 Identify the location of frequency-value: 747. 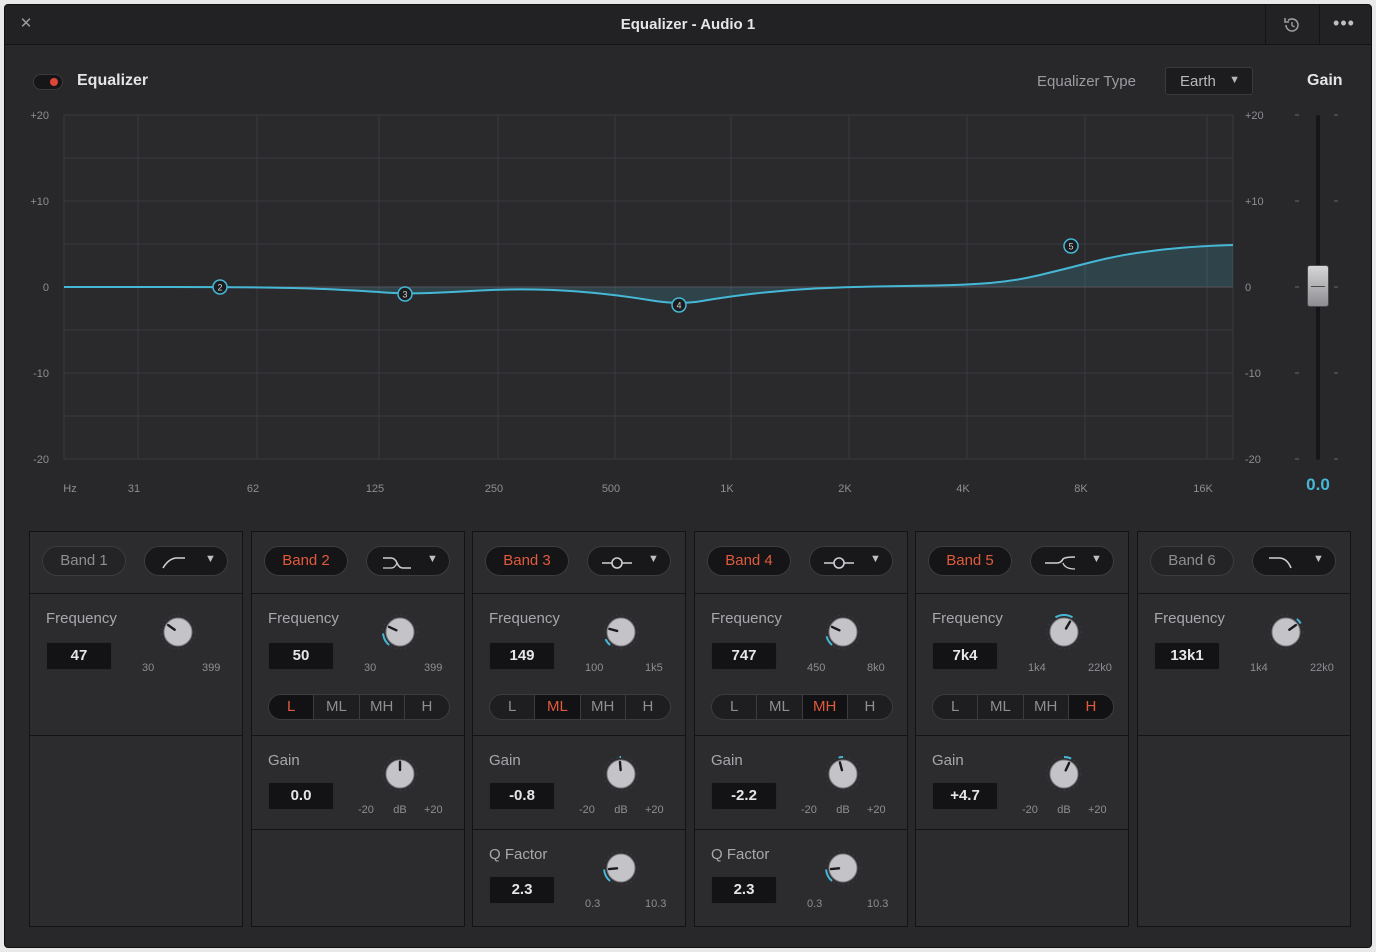
(744, 656).